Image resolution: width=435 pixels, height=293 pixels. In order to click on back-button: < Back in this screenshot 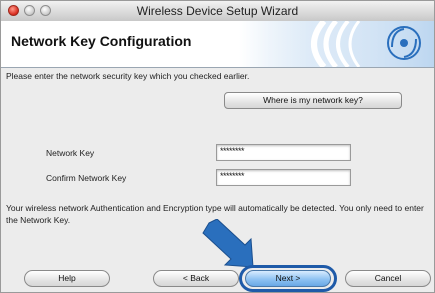, I will do `click(196, 278)`.